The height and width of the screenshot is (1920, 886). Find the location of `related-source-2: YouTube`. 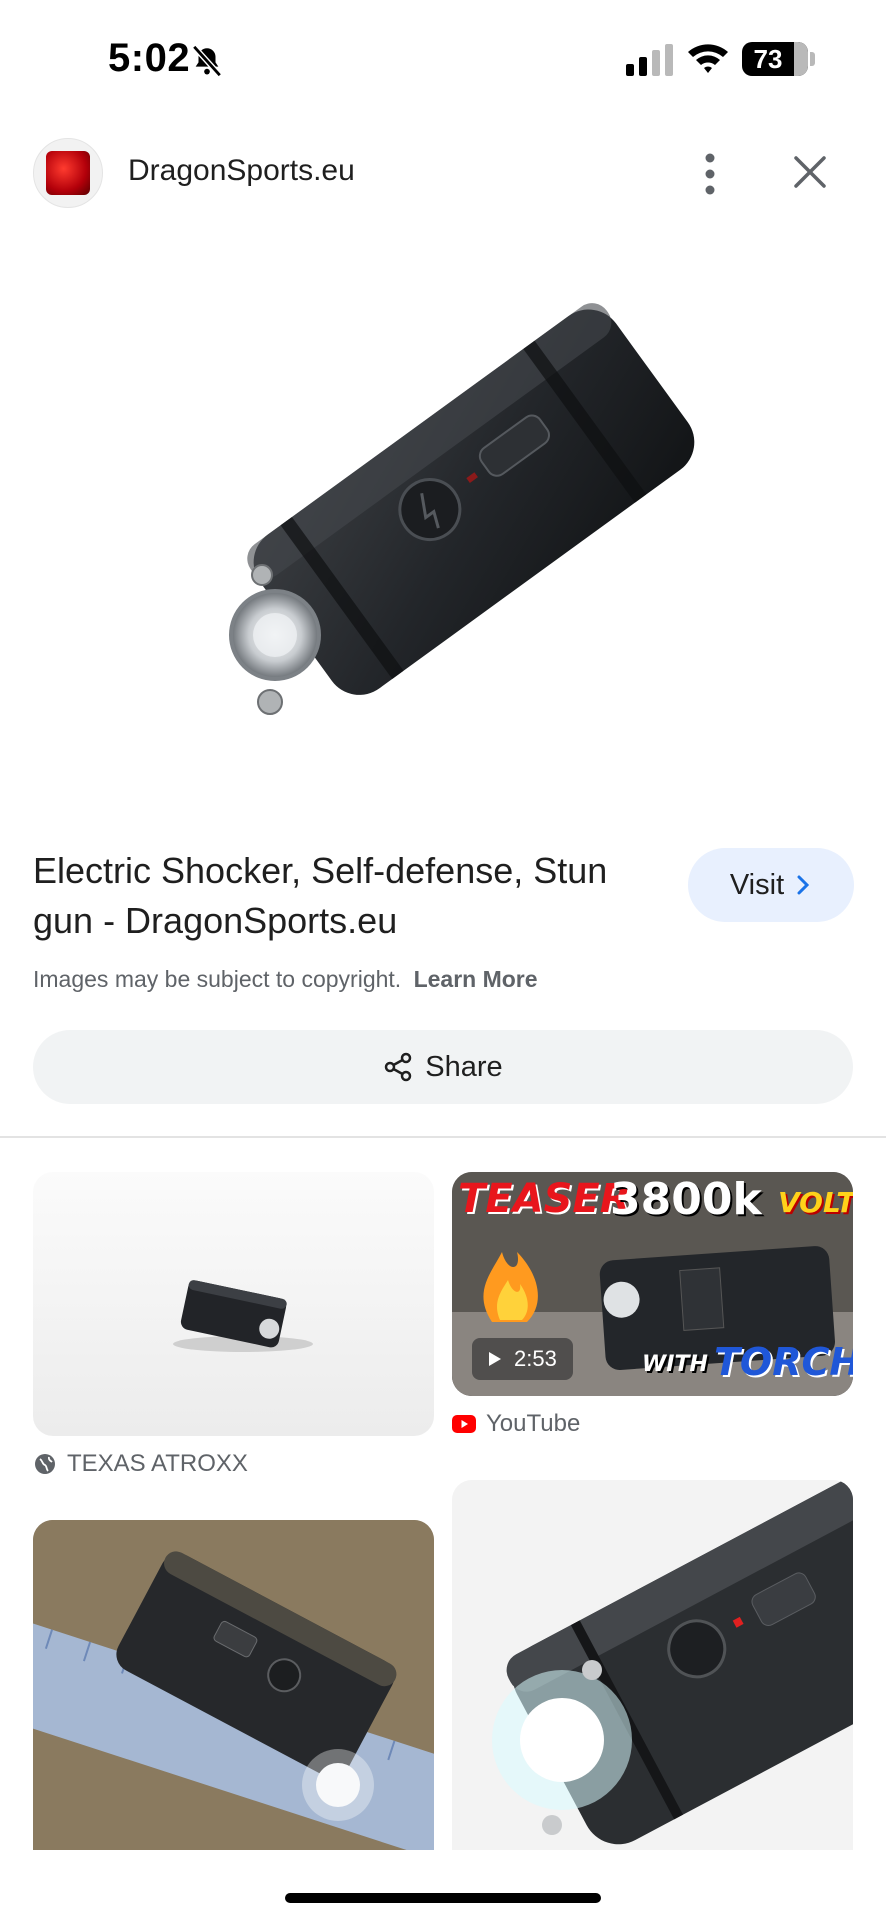

related-source-2: YouTube is located at coordinates (516, 1424).